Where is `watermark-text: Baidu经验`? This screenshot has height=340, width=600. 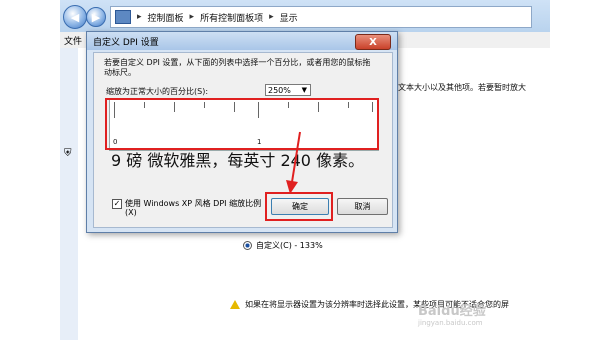 watermark-text: Baidu经验 is located at coordinates (452, 311).